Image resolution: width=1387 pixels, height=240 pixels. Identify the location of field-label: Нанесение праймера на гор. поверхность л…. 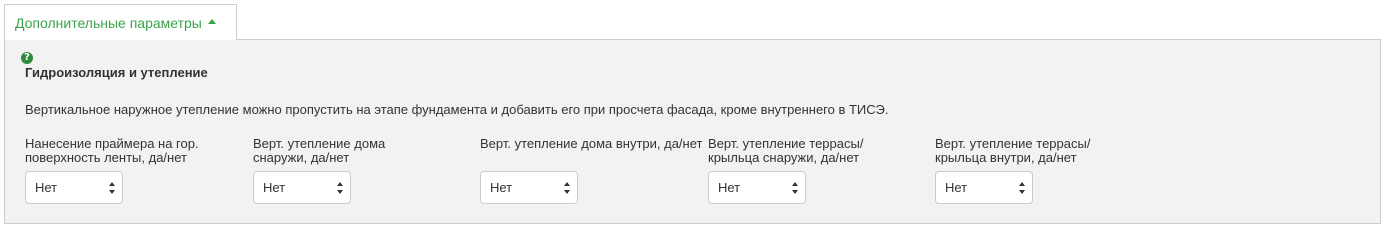
(112, 150).